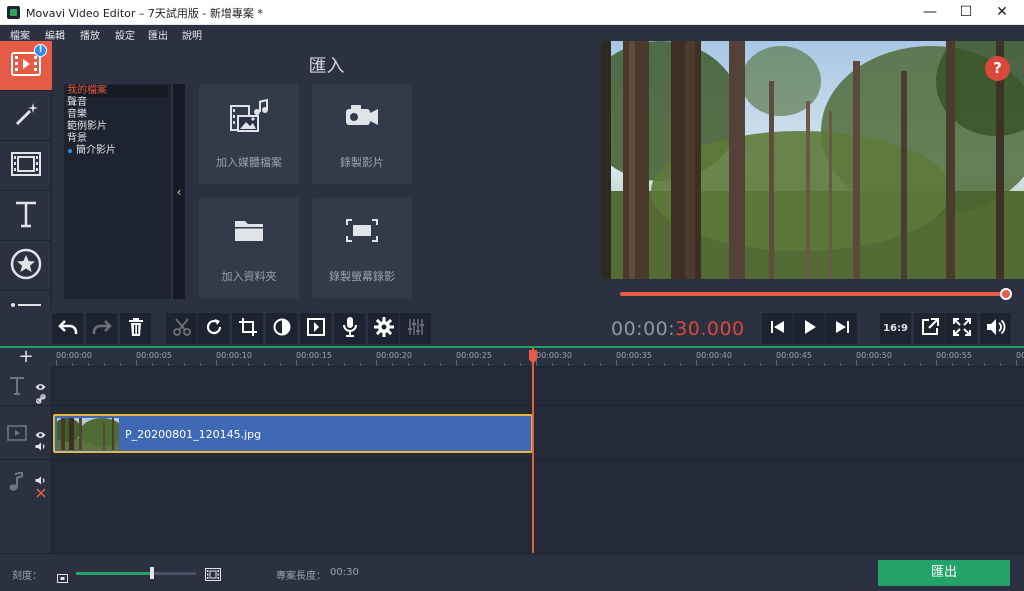 The width and height of the screenshot is (1024, 591). Describe the element at coordinates (26, 166) in the screenshot. I see `rail-filters-button` at that location.